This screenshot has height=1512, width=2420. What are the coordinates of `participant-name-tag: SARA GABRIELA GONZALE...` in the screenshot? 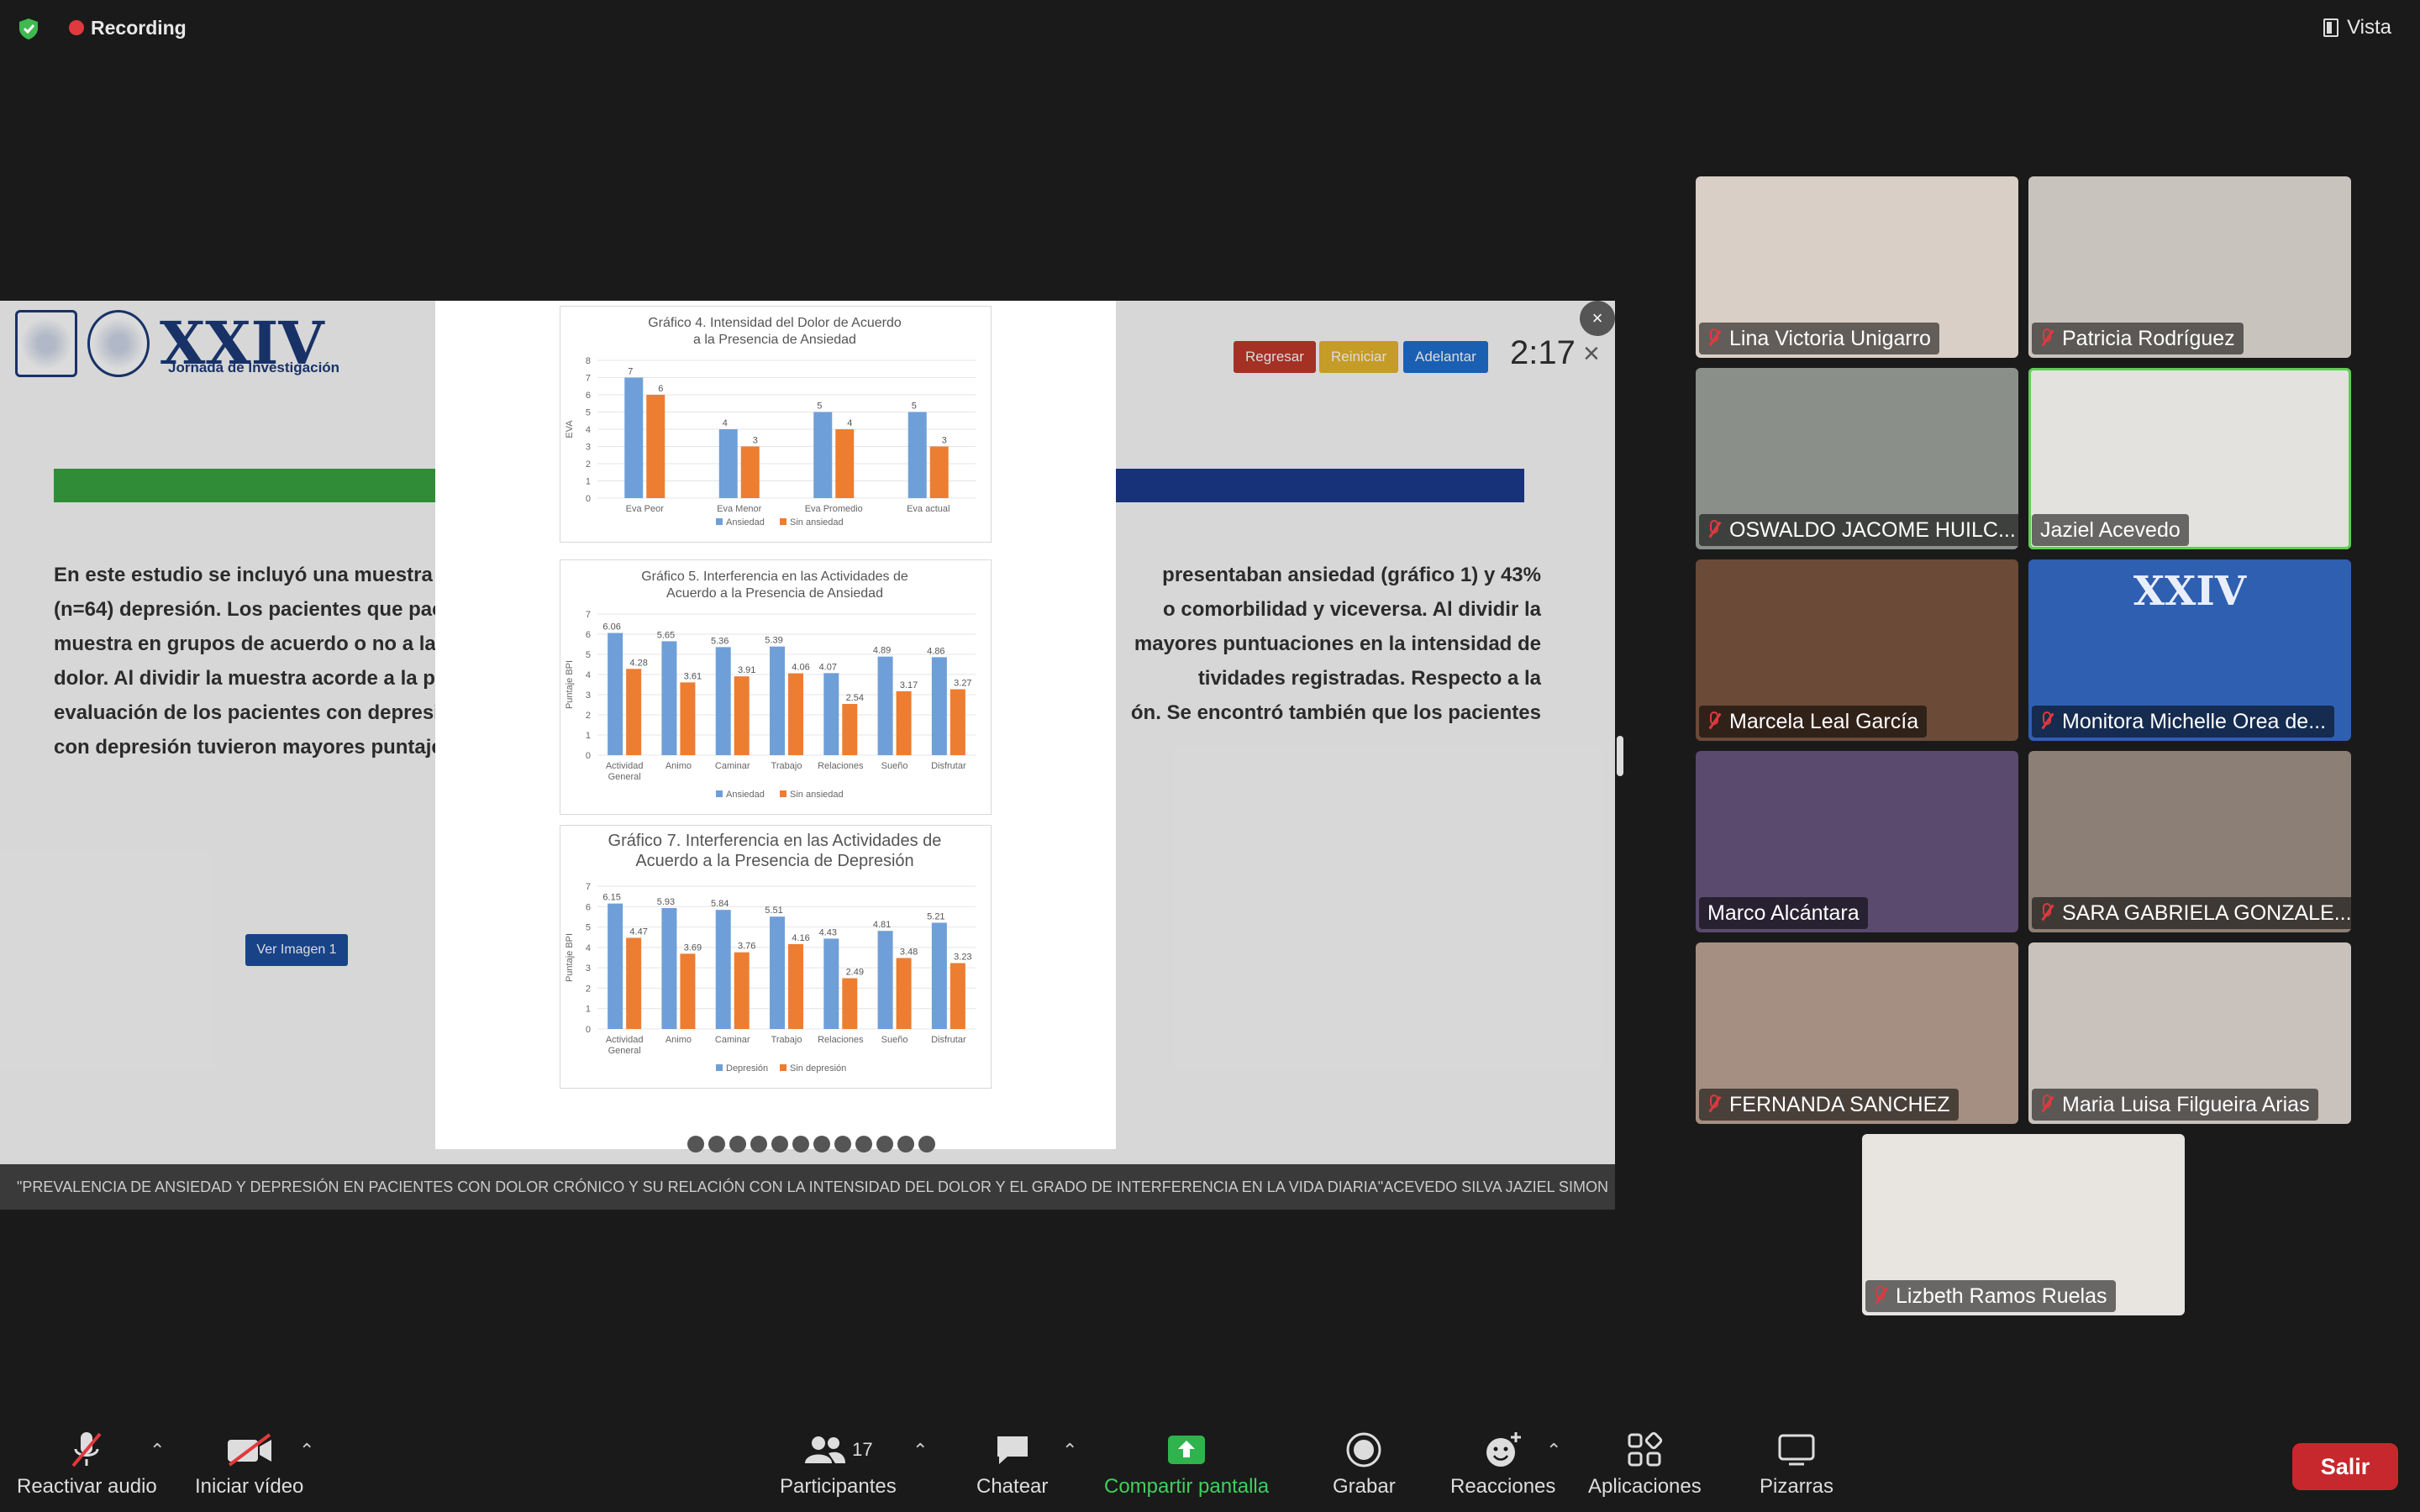 It's located at (2191, 913).